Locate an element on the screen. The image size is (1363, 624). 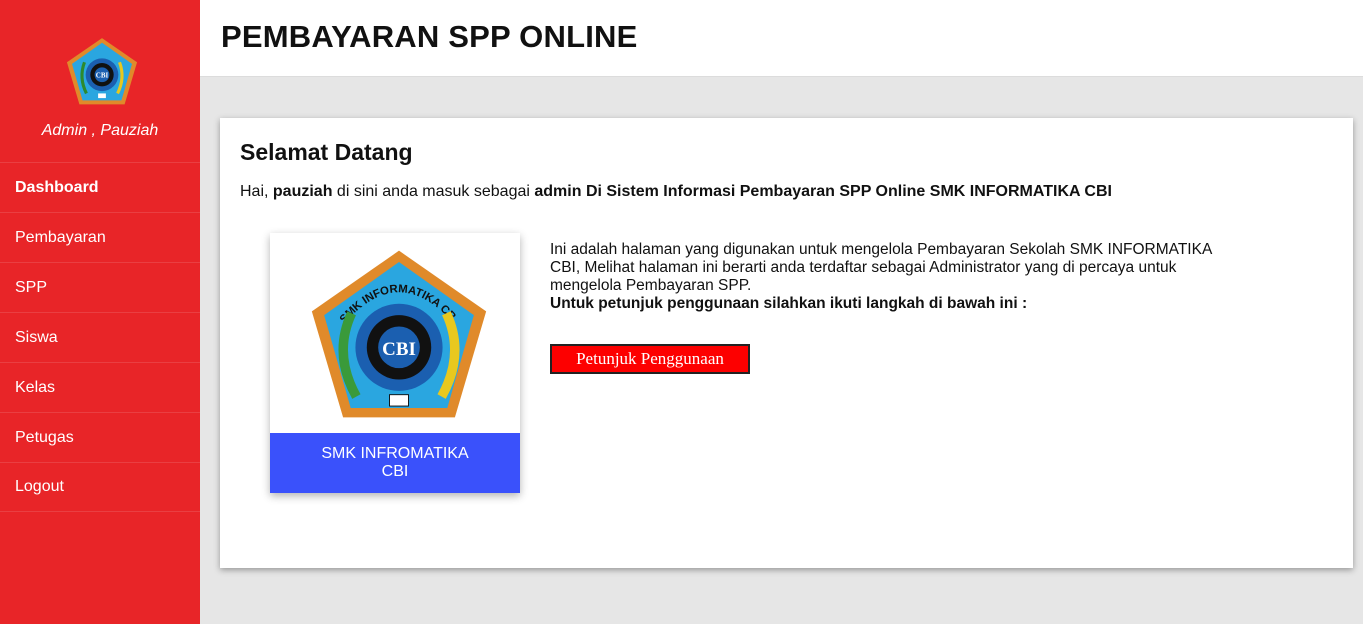
page-title: PEMBAYARAN SPP ONLINE is located at coordinates (429, 36).